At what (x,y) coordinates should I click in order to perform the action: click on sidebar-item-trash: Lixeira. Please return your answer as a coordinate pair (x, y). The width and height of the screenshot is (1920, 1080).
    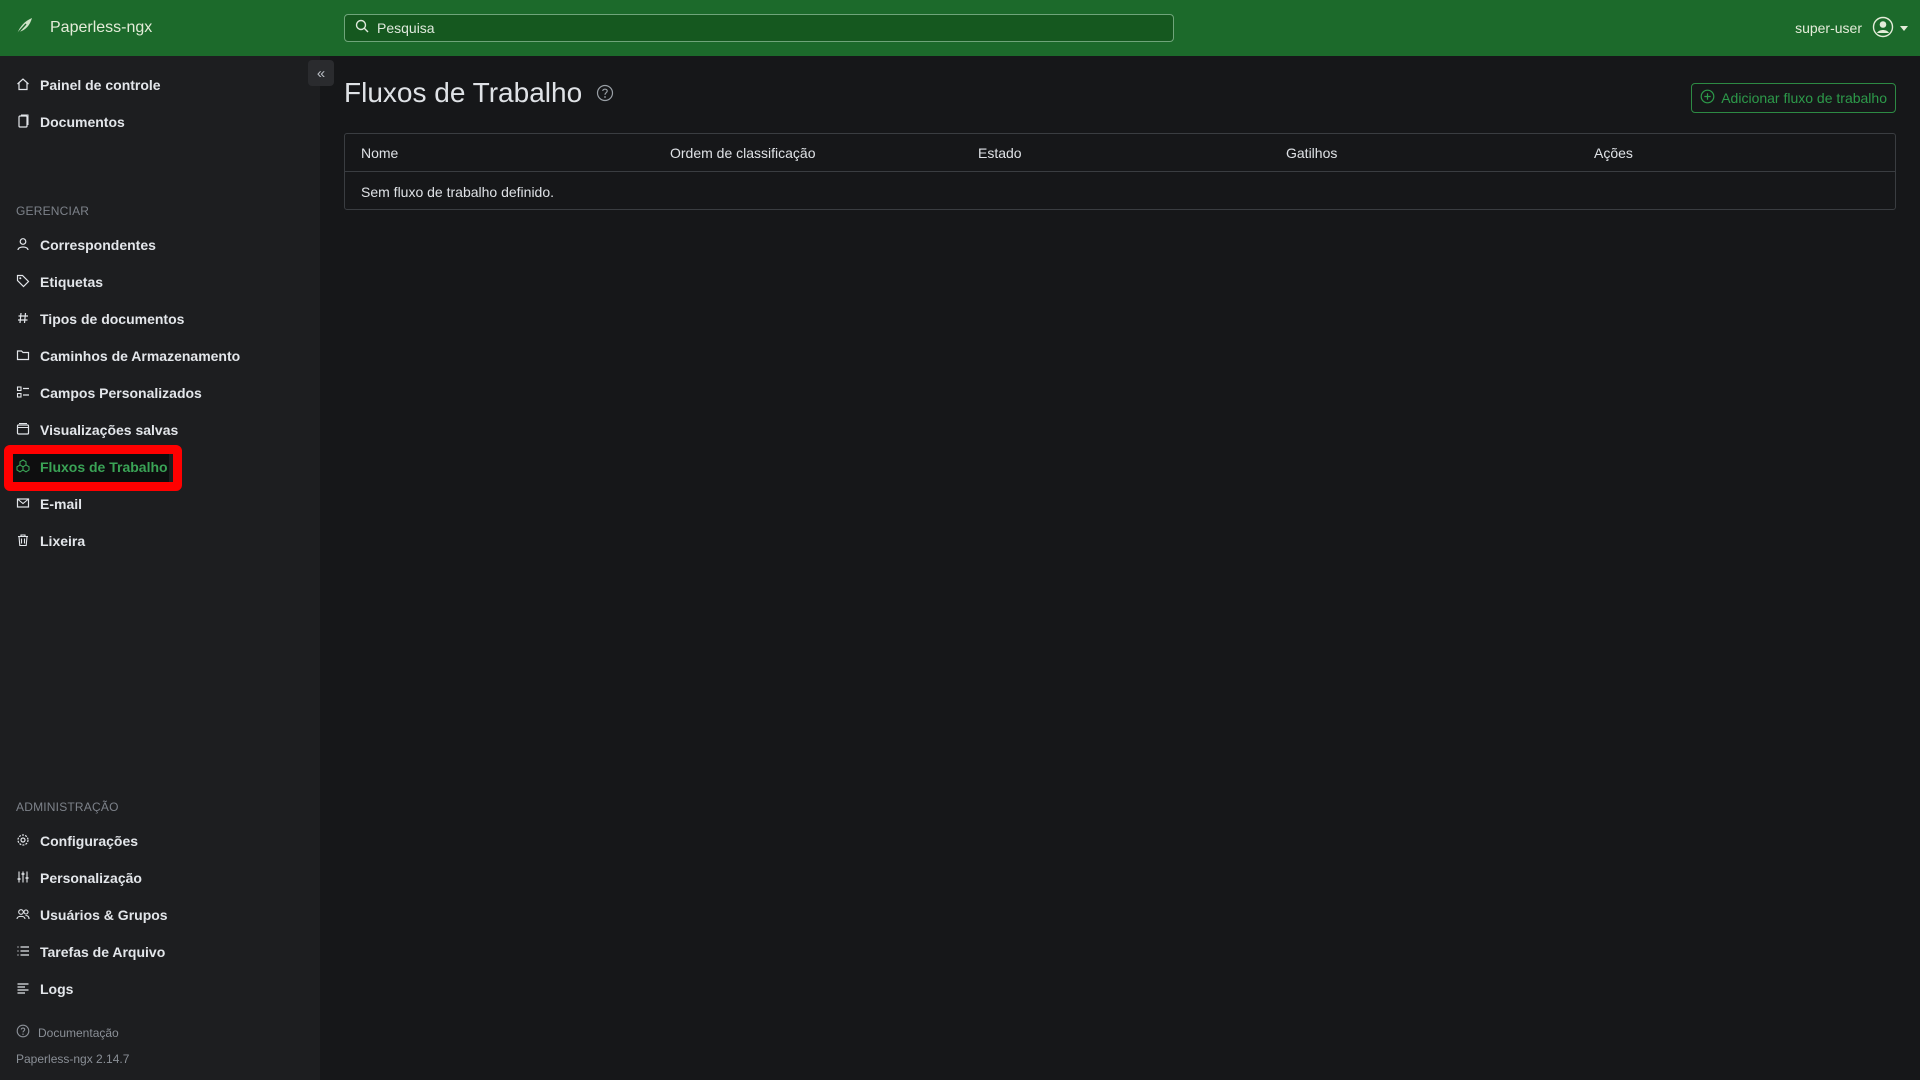
    Looking at the image, I should click on (50, 541).